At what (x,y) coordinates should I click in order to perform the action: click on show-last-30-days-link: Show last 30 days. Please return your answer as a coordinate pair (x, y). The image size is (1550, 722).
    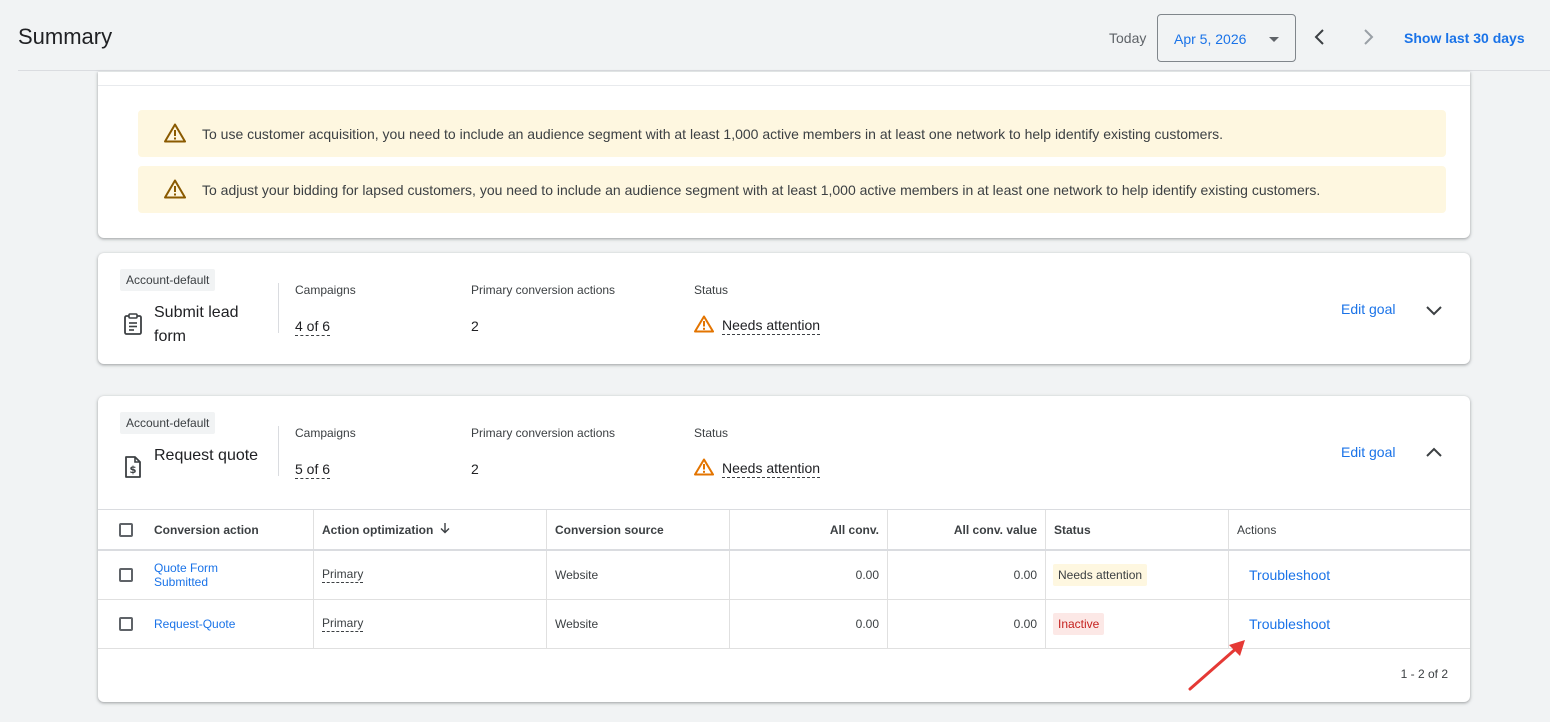
    Looking at the image, I should click on (1464, 38).